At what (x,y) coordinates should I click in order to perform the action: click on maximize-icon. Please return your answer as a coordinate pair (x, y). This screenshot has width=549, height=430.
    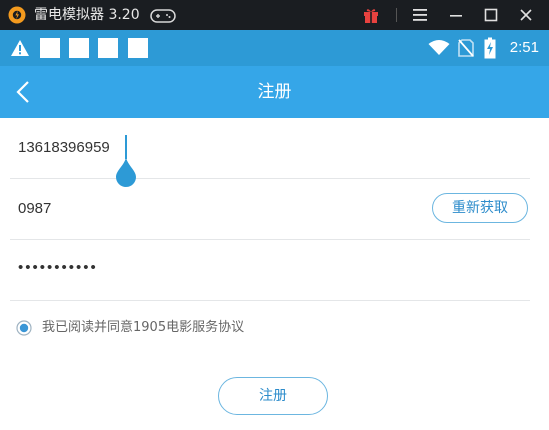
    Looking at the image, I should click on (491, 15).